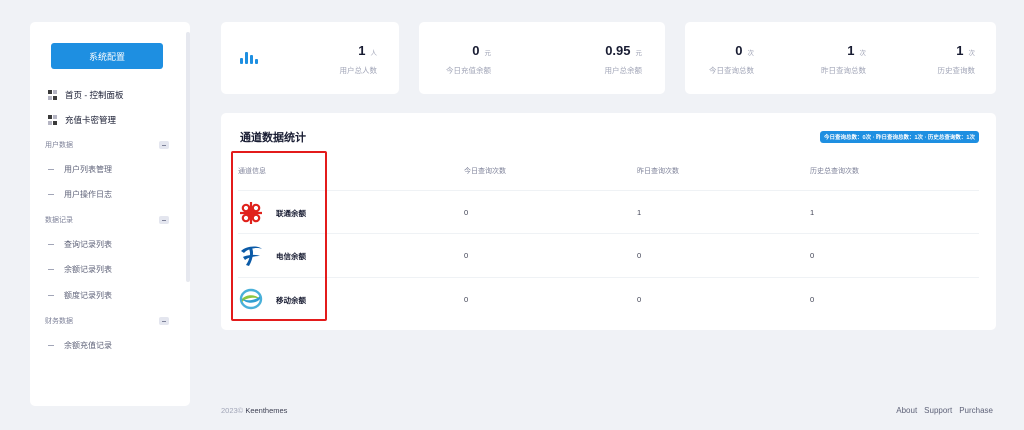 The height and width of the screenshot is (430, 1024). What do you see at coordinates (59, 145) in the screenshot?
I see `section-title: 用户数据` at bounding box center [59, 145].